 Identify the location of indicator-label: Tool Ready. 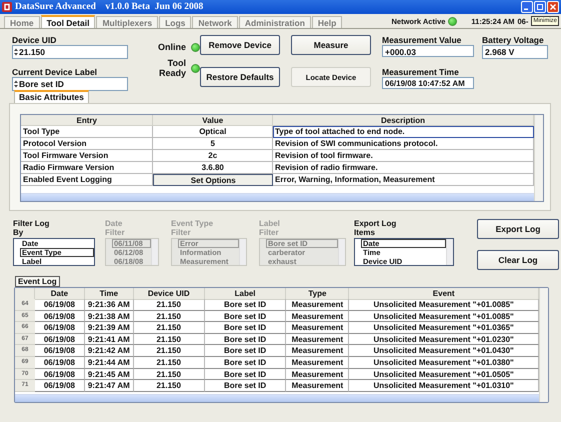
(172, 68).